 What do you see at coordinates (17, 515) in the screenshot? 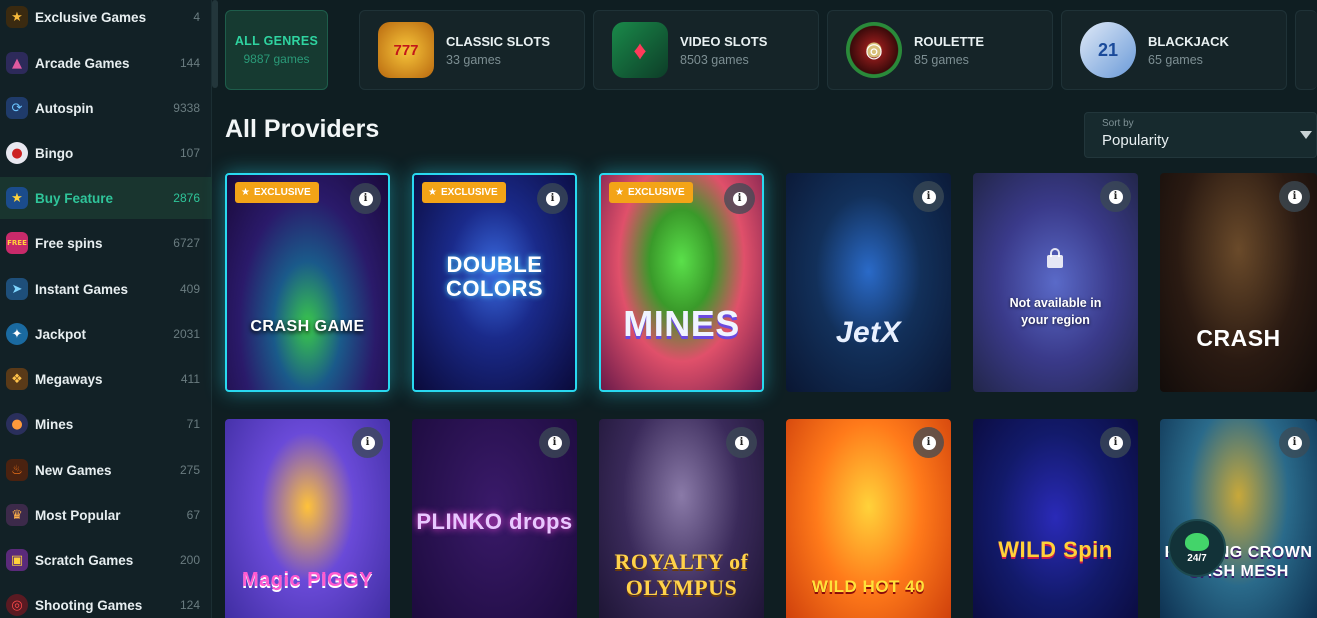
I see `crown-icon: ♛` at bounding box center [17, 515].